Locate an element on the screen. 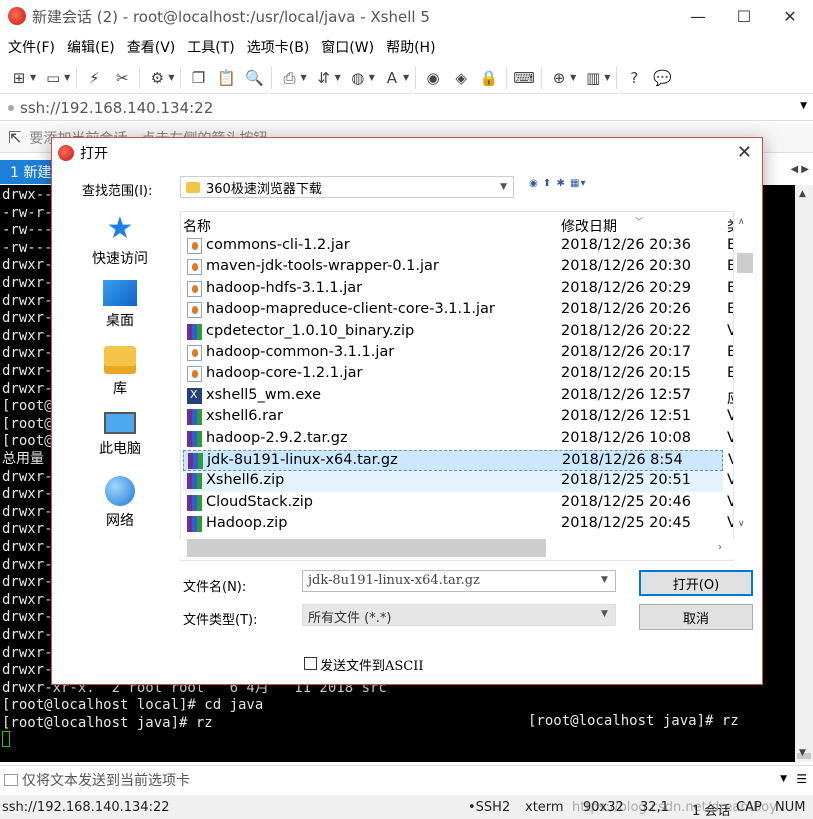 This screenshot has height=819, width=813. new-tab-icon: ⊕ is located at coordinates (559, 78).